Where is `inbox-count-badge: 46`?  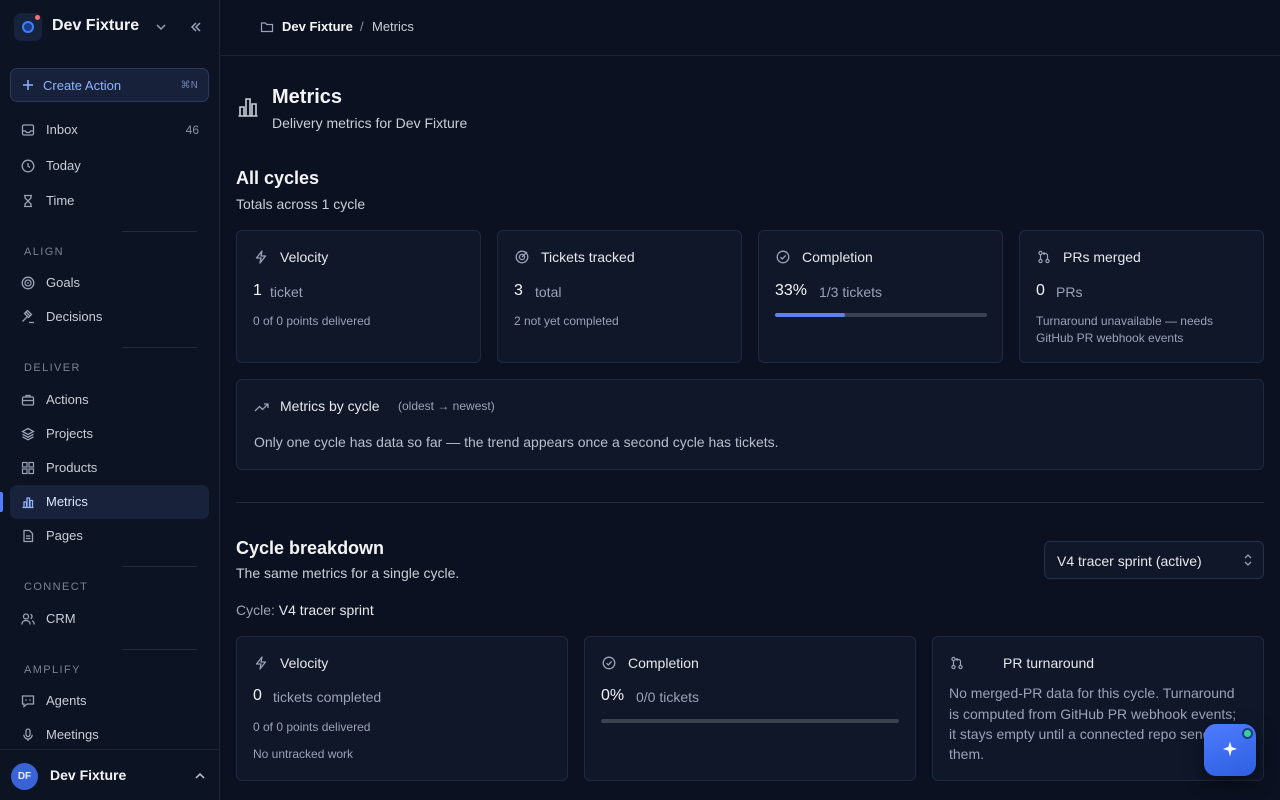
inbox-count-badge: 46 is located at coordinates (192, 130).